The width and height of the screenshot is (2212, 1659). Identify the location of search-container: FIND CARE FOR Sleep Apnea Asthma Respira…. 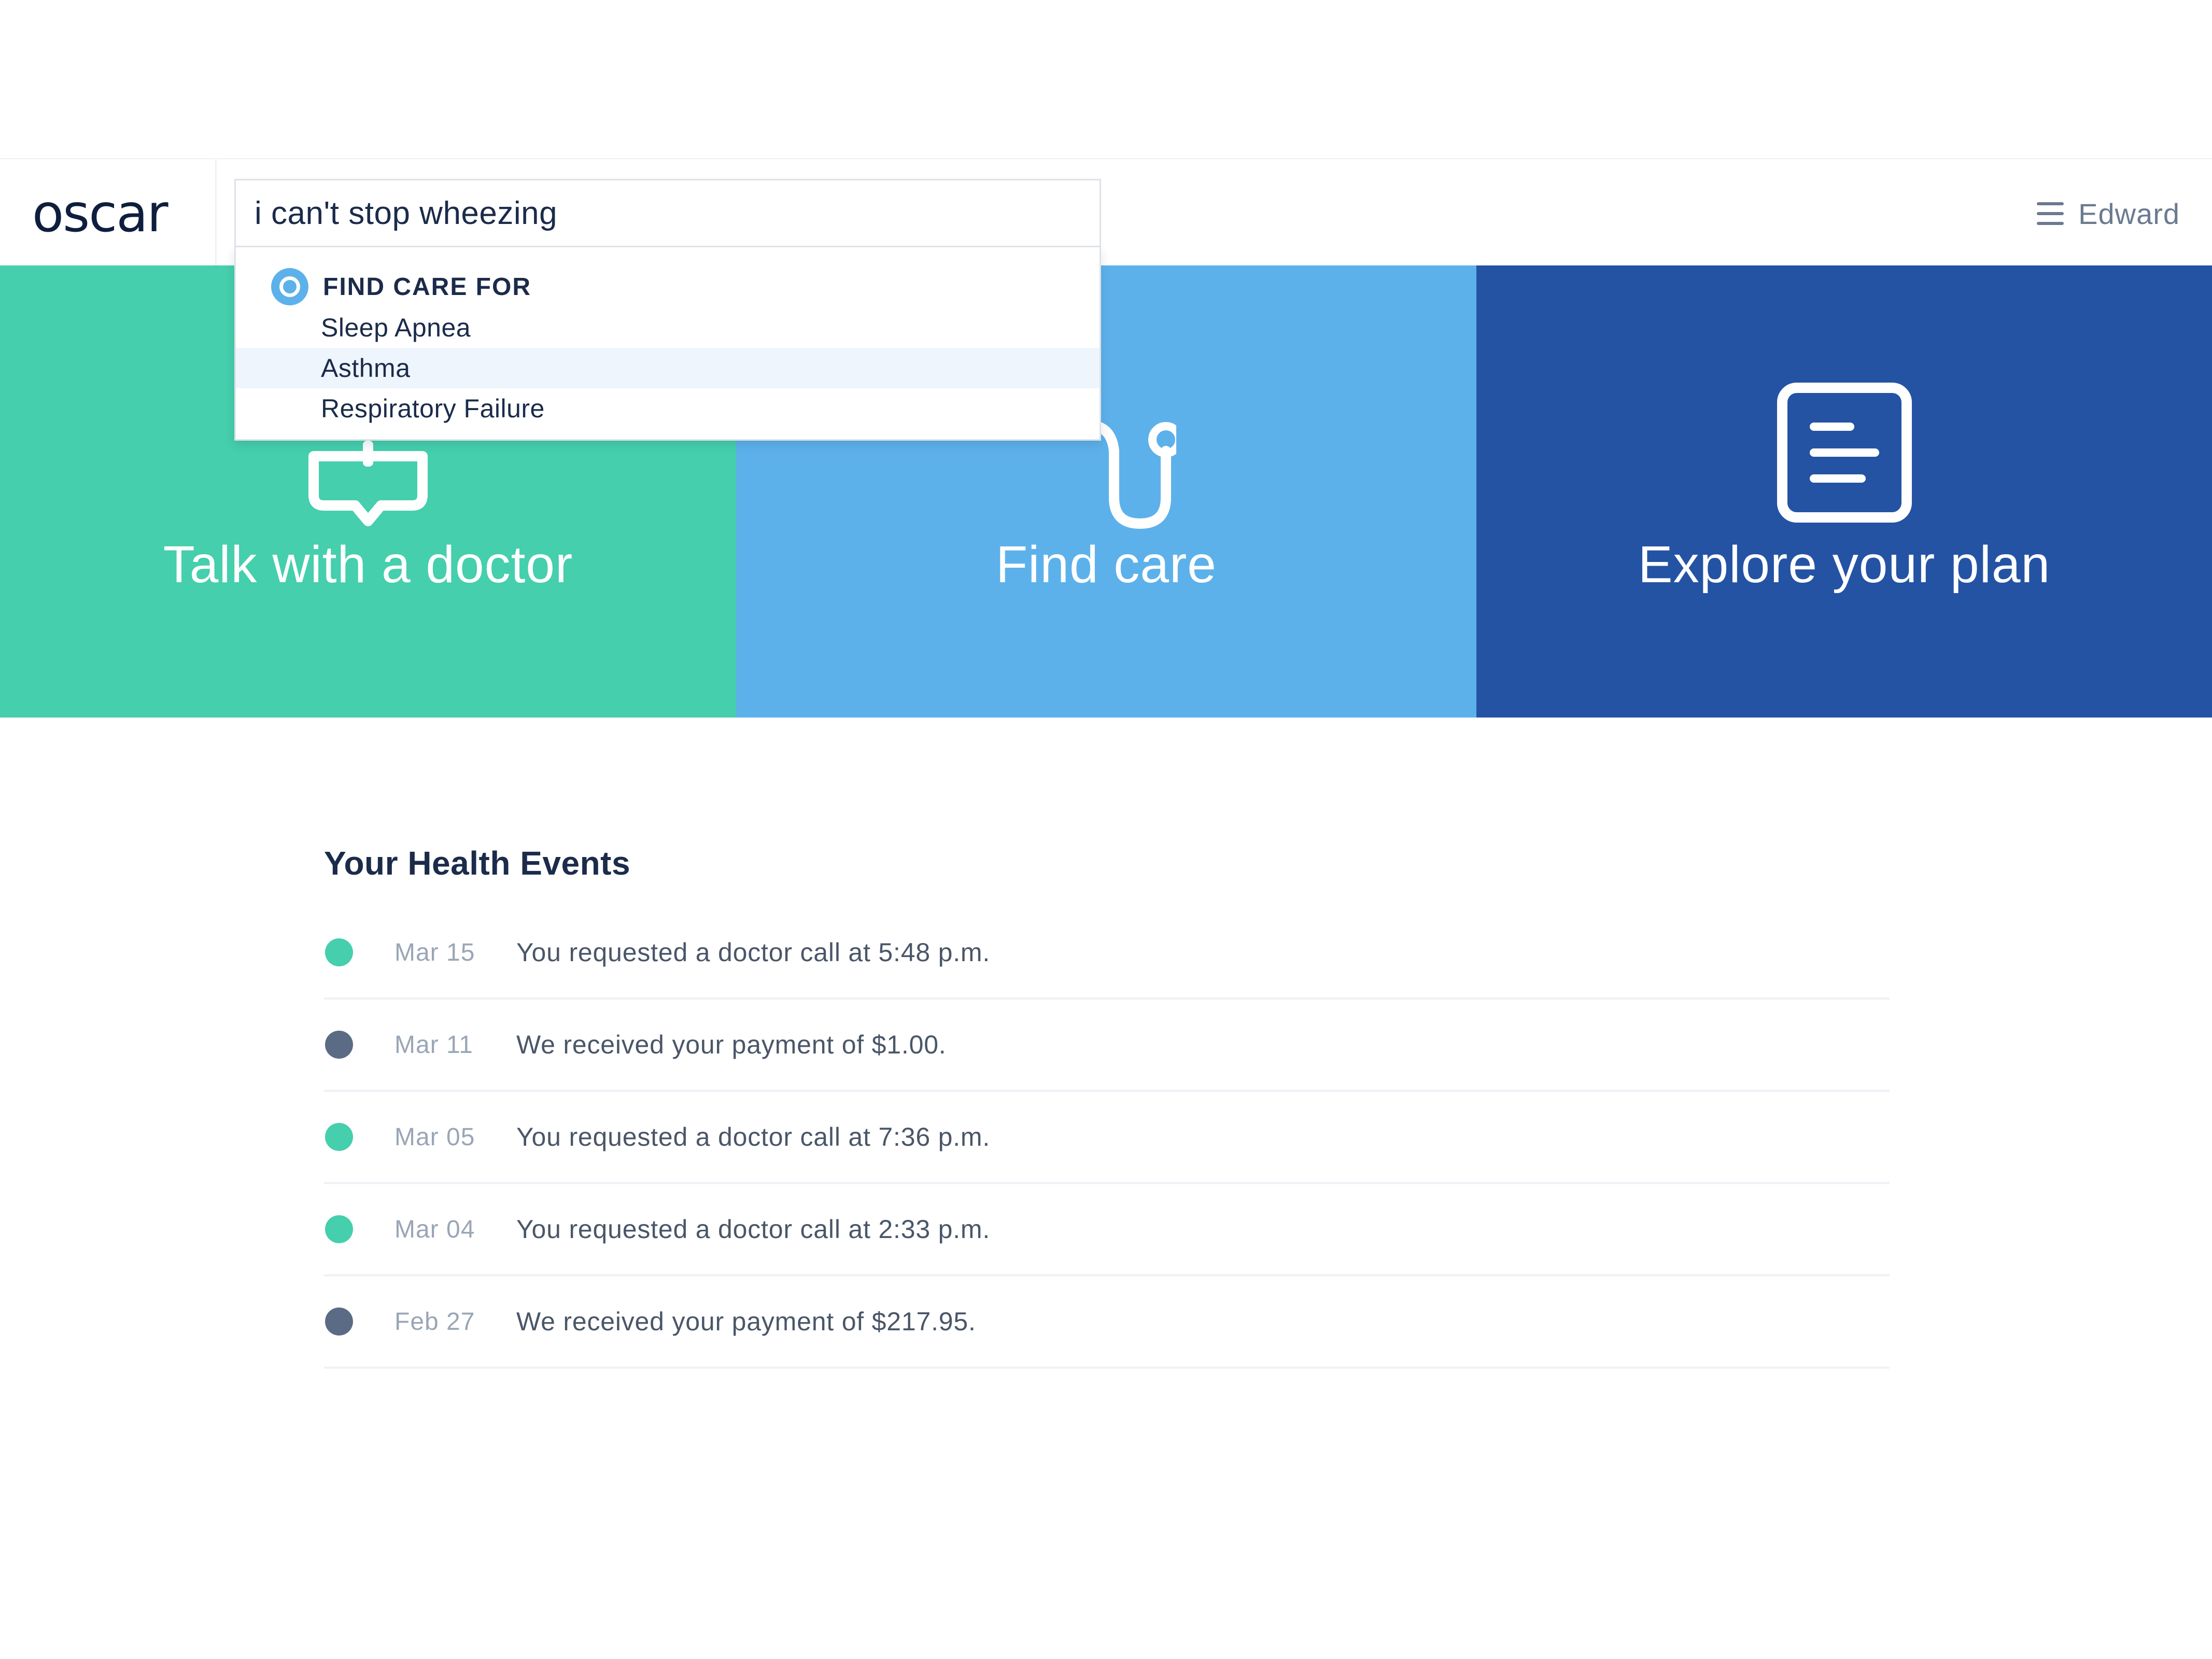
(667, 310).